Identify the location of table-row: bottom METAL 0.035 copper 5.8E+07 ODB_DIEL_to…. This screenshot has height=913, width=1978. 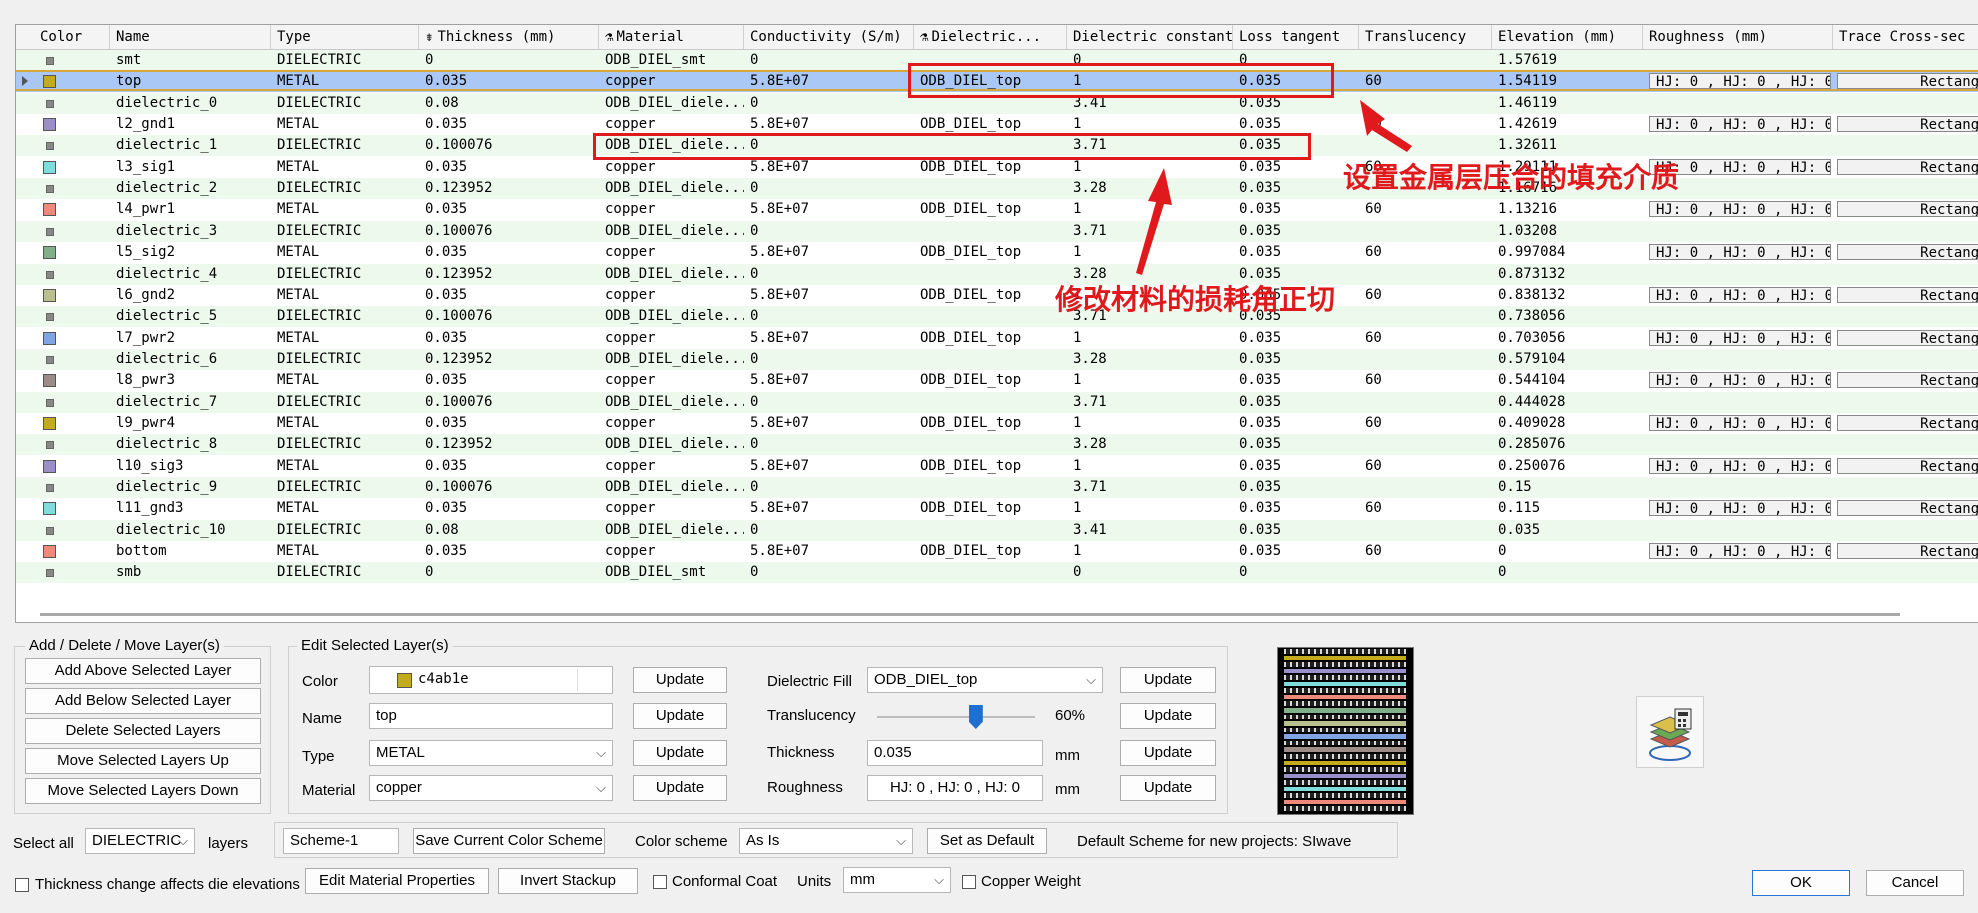
(997, 552).